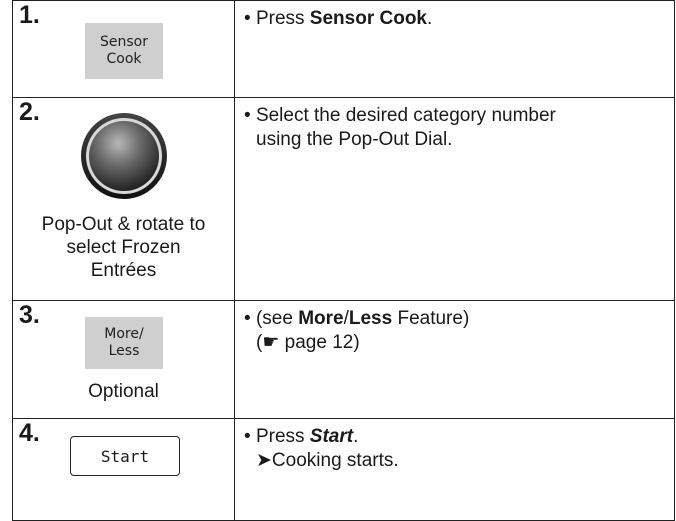 This screenshot has width=676, height=521. Describe the element at coordinates (124, 59) in the screenshot. I see `key-label: Cook` at that location.